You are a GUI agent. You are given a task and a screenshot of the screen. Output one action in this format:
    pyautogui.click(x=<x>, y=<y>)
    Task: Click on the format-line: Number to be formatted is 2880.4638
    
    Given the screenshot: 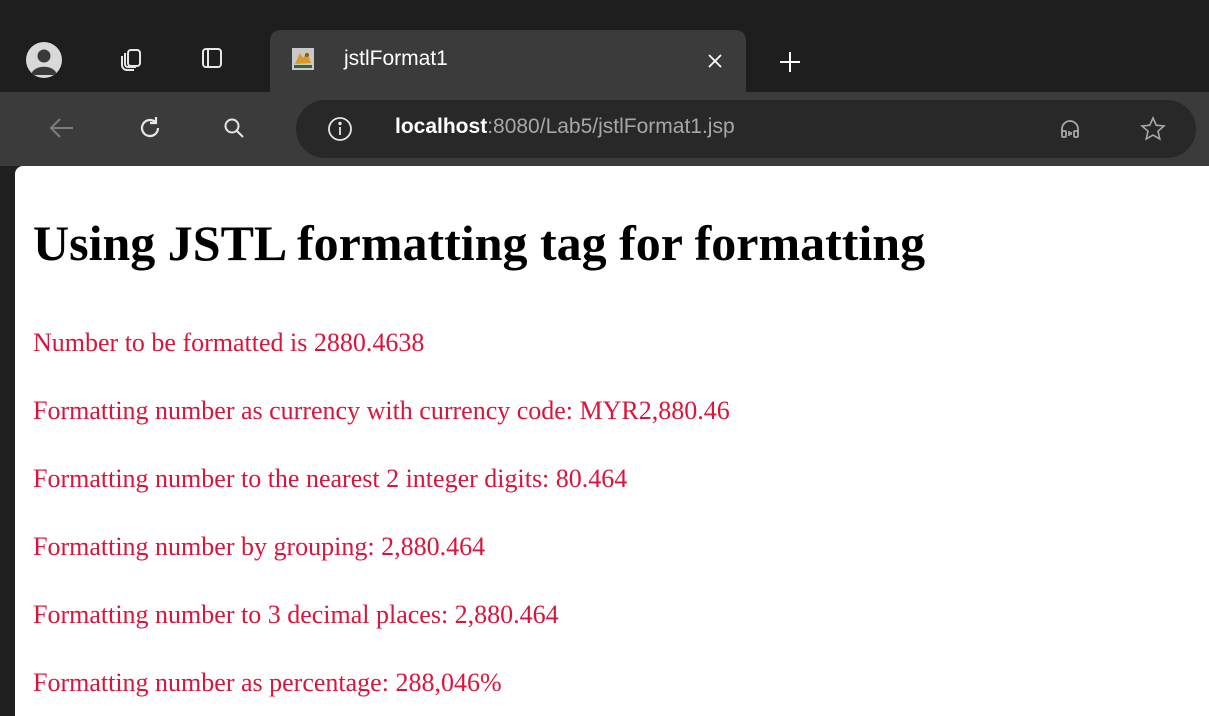 What is the action you would take?
    pyautogui.click(x=229, y=342)
    